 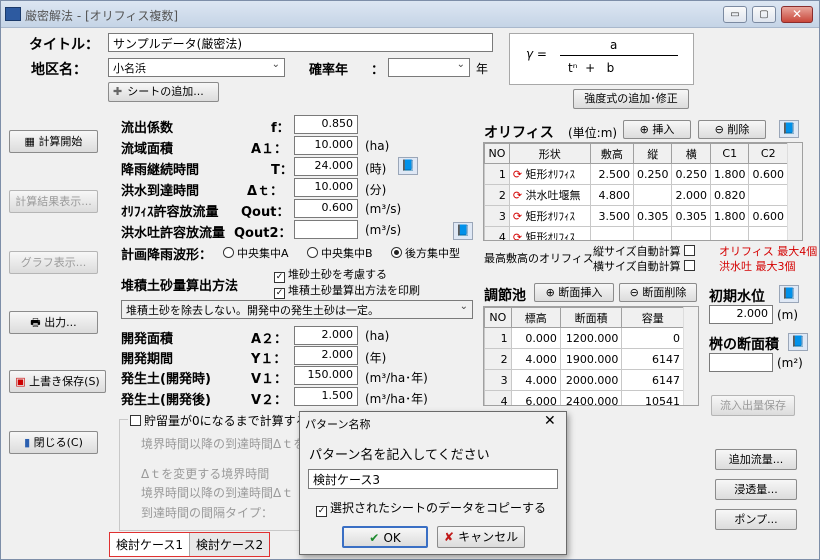 What do you see at coordinates (797, 14) in the screenshot?
I see `close-window-button: ✕` at bounding box center [797, 14].